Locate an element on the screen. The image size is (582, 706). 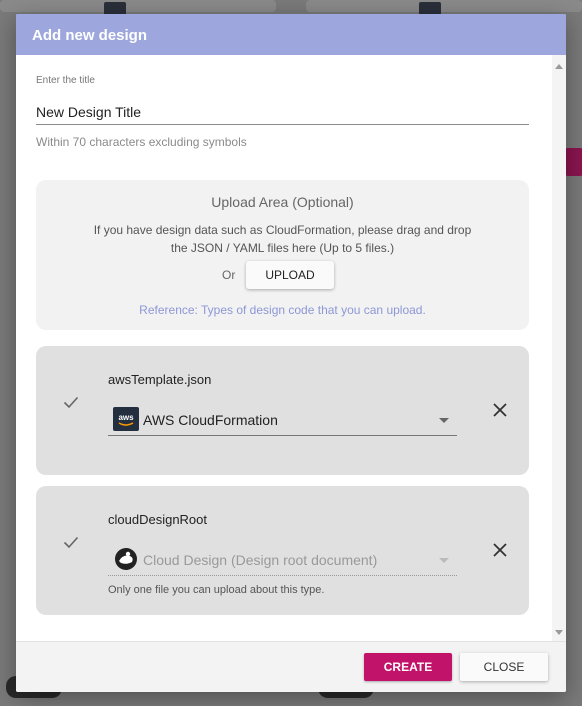
upload-area-title: Upload Area (Optional) is located at coordinates (282, 202).